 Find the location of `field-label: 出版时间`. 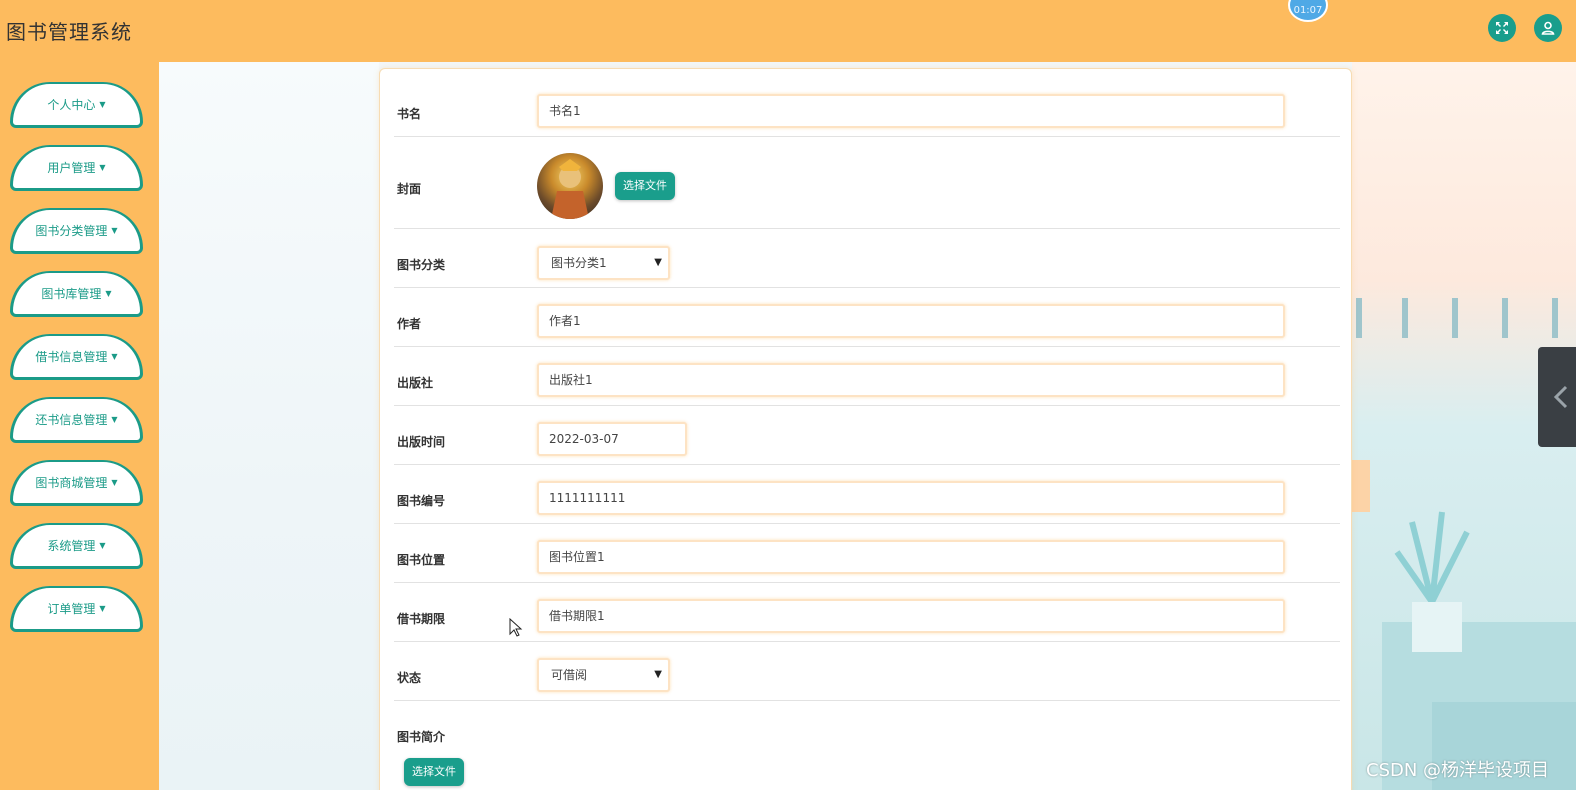

field-label: 出版时间 is located at coordinates (421, 442).